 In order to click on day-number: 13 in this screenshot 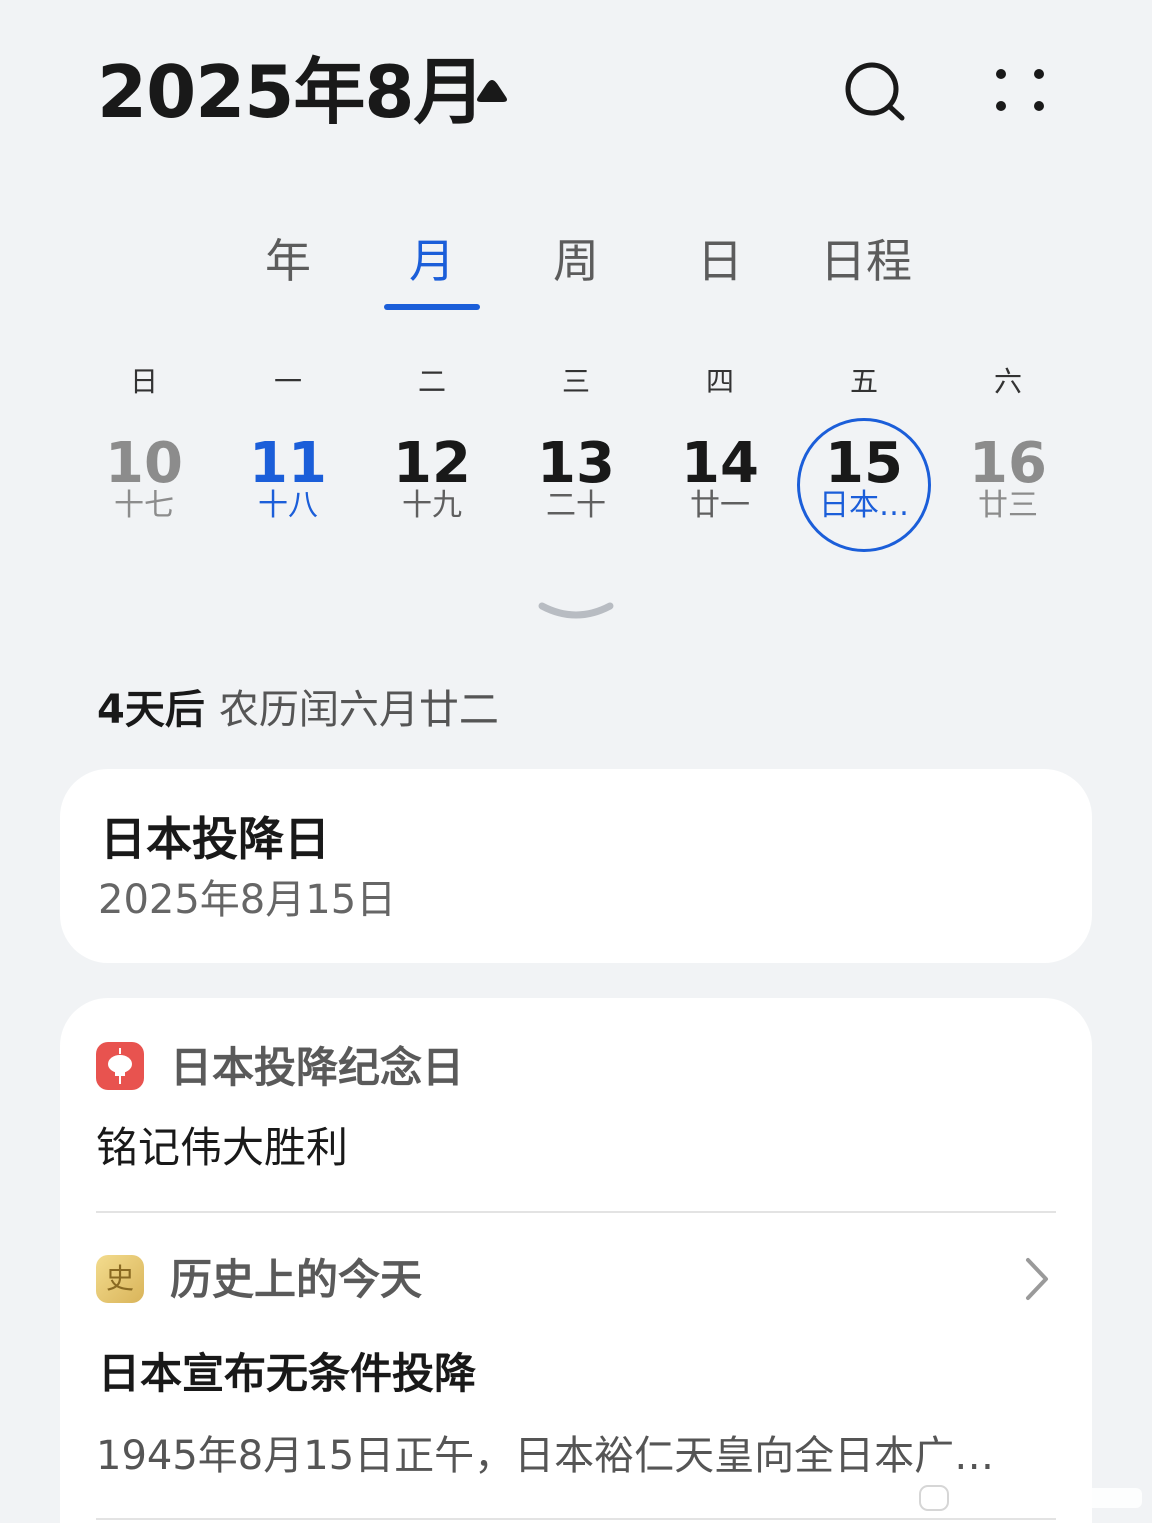, I will do `click(576, 463)`.